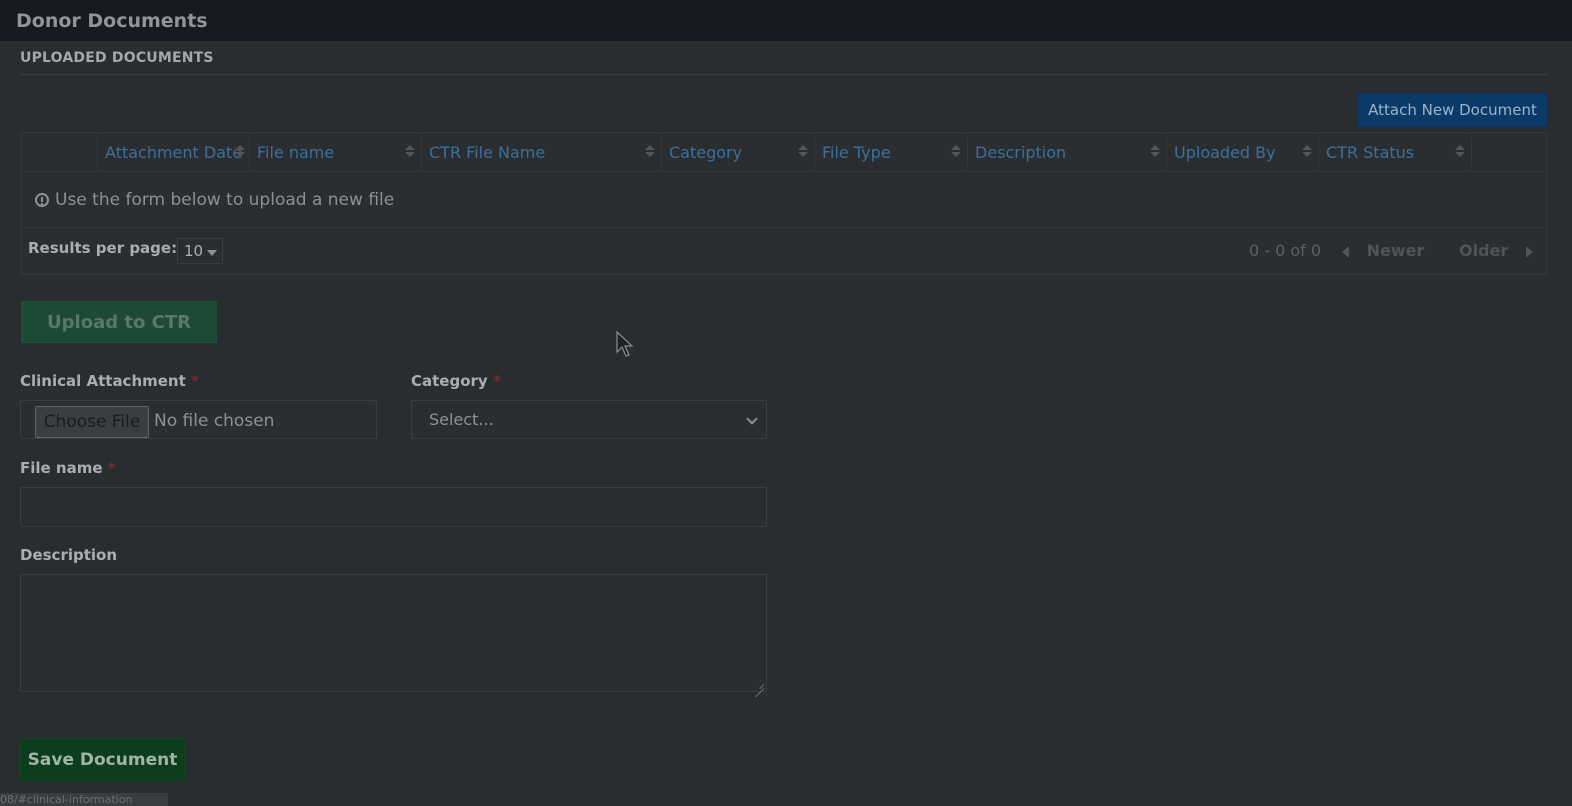  Describe the element at coordinates (1067, 152) in the screenshot. I see `column-description: Description` at that location.